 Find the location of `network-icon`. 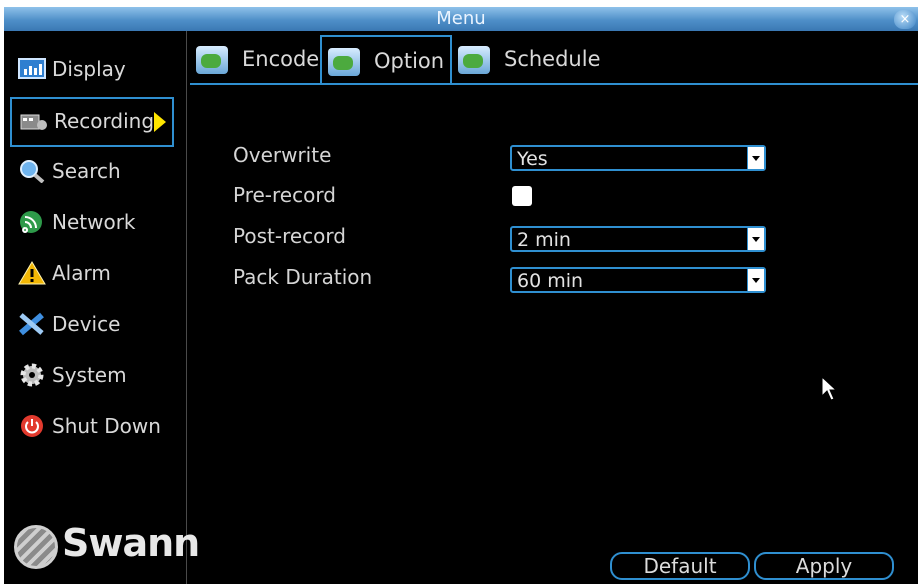

network-icon is located at coordinates (31, 222).